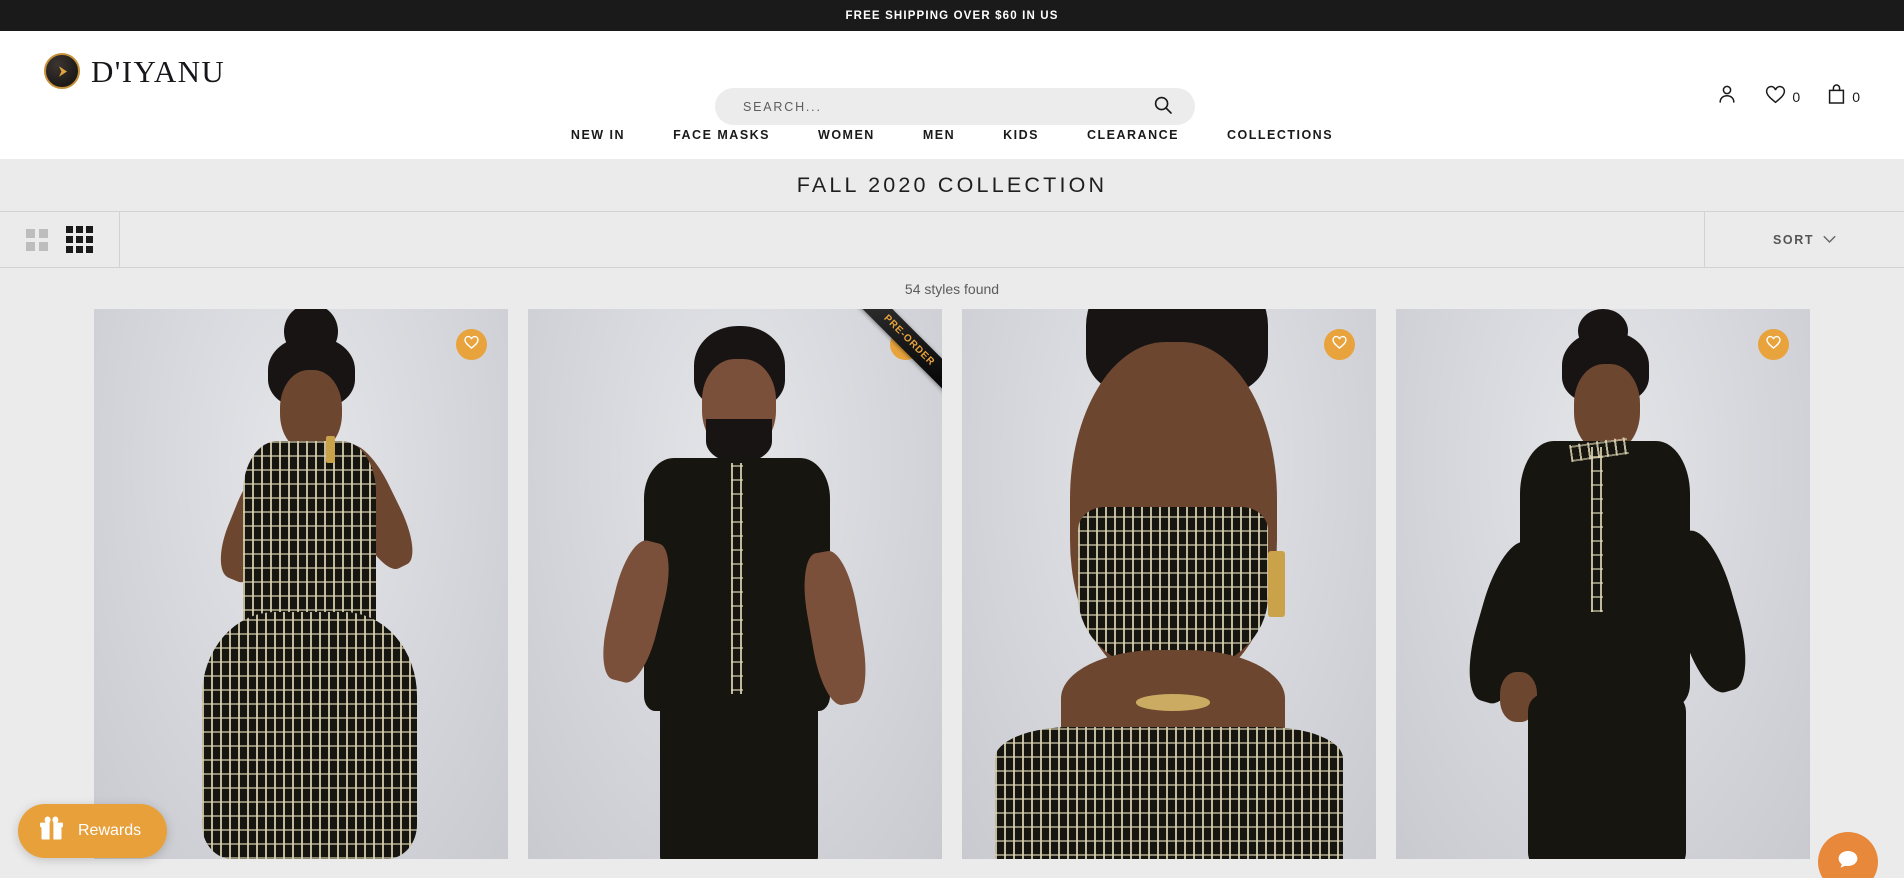  I want to click on user-icon, so click(1727, 96).